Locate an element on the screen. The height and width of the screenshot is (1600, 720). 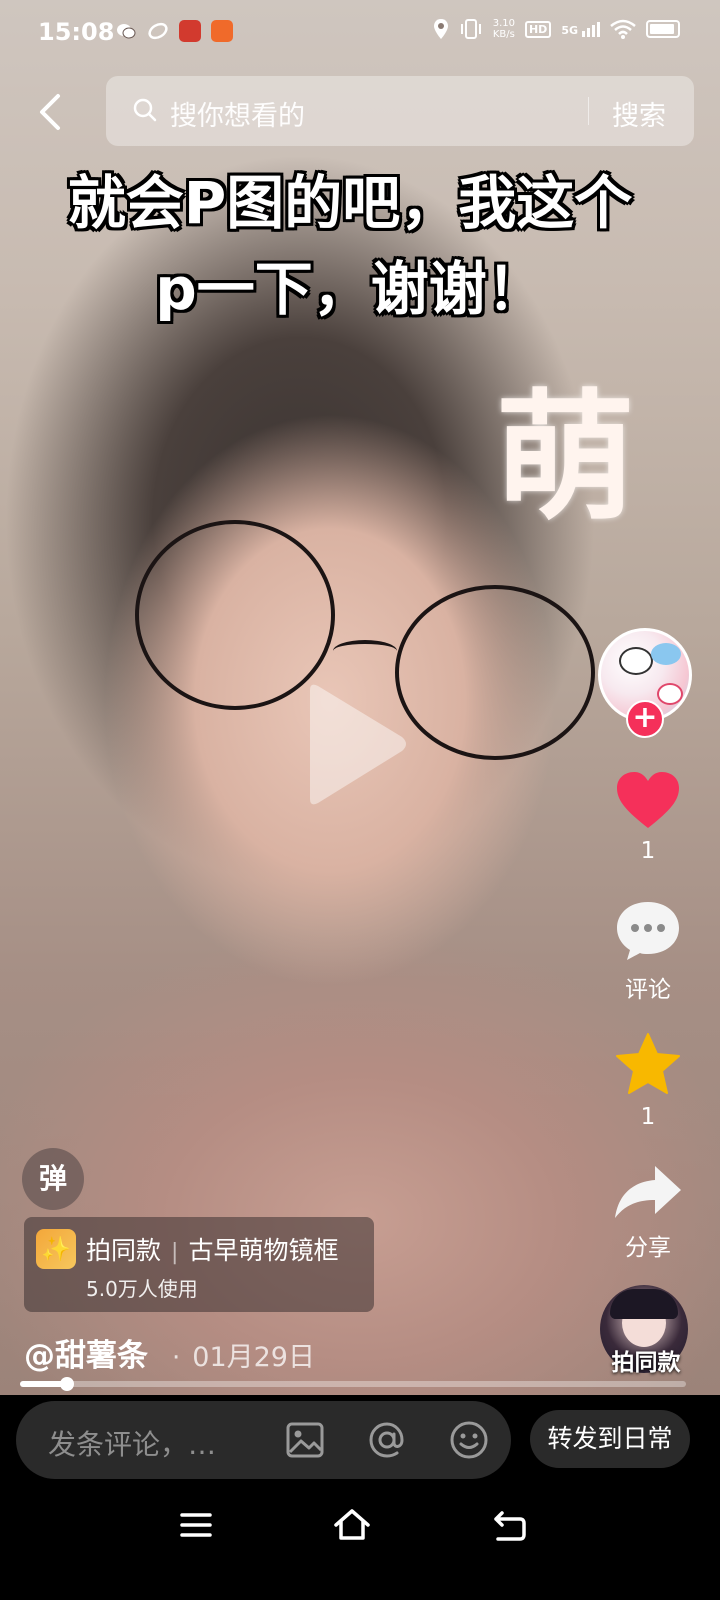
share-button: 分享 is located at coordinates (648, 1213).